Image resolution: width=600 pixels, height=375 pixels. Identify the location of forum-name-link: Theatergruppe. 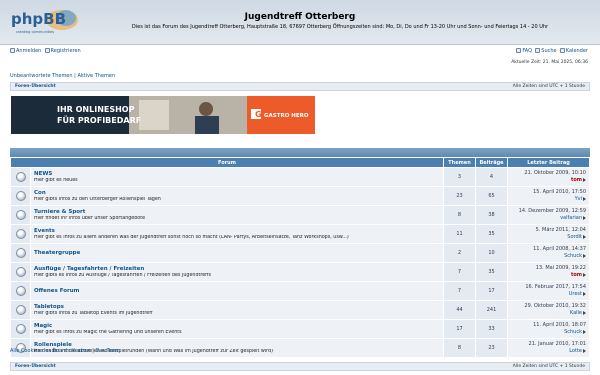
(238, 253).